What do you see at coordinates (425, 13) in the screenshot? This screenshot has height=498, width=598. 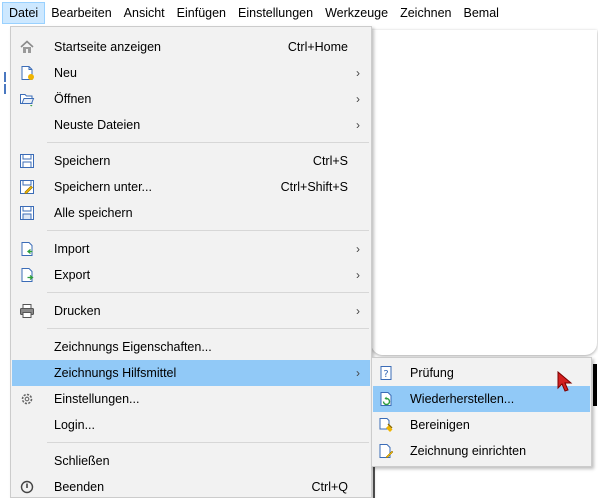 I see `menu-zeichnen: Zeichnen` at bounding box center [425, 13].